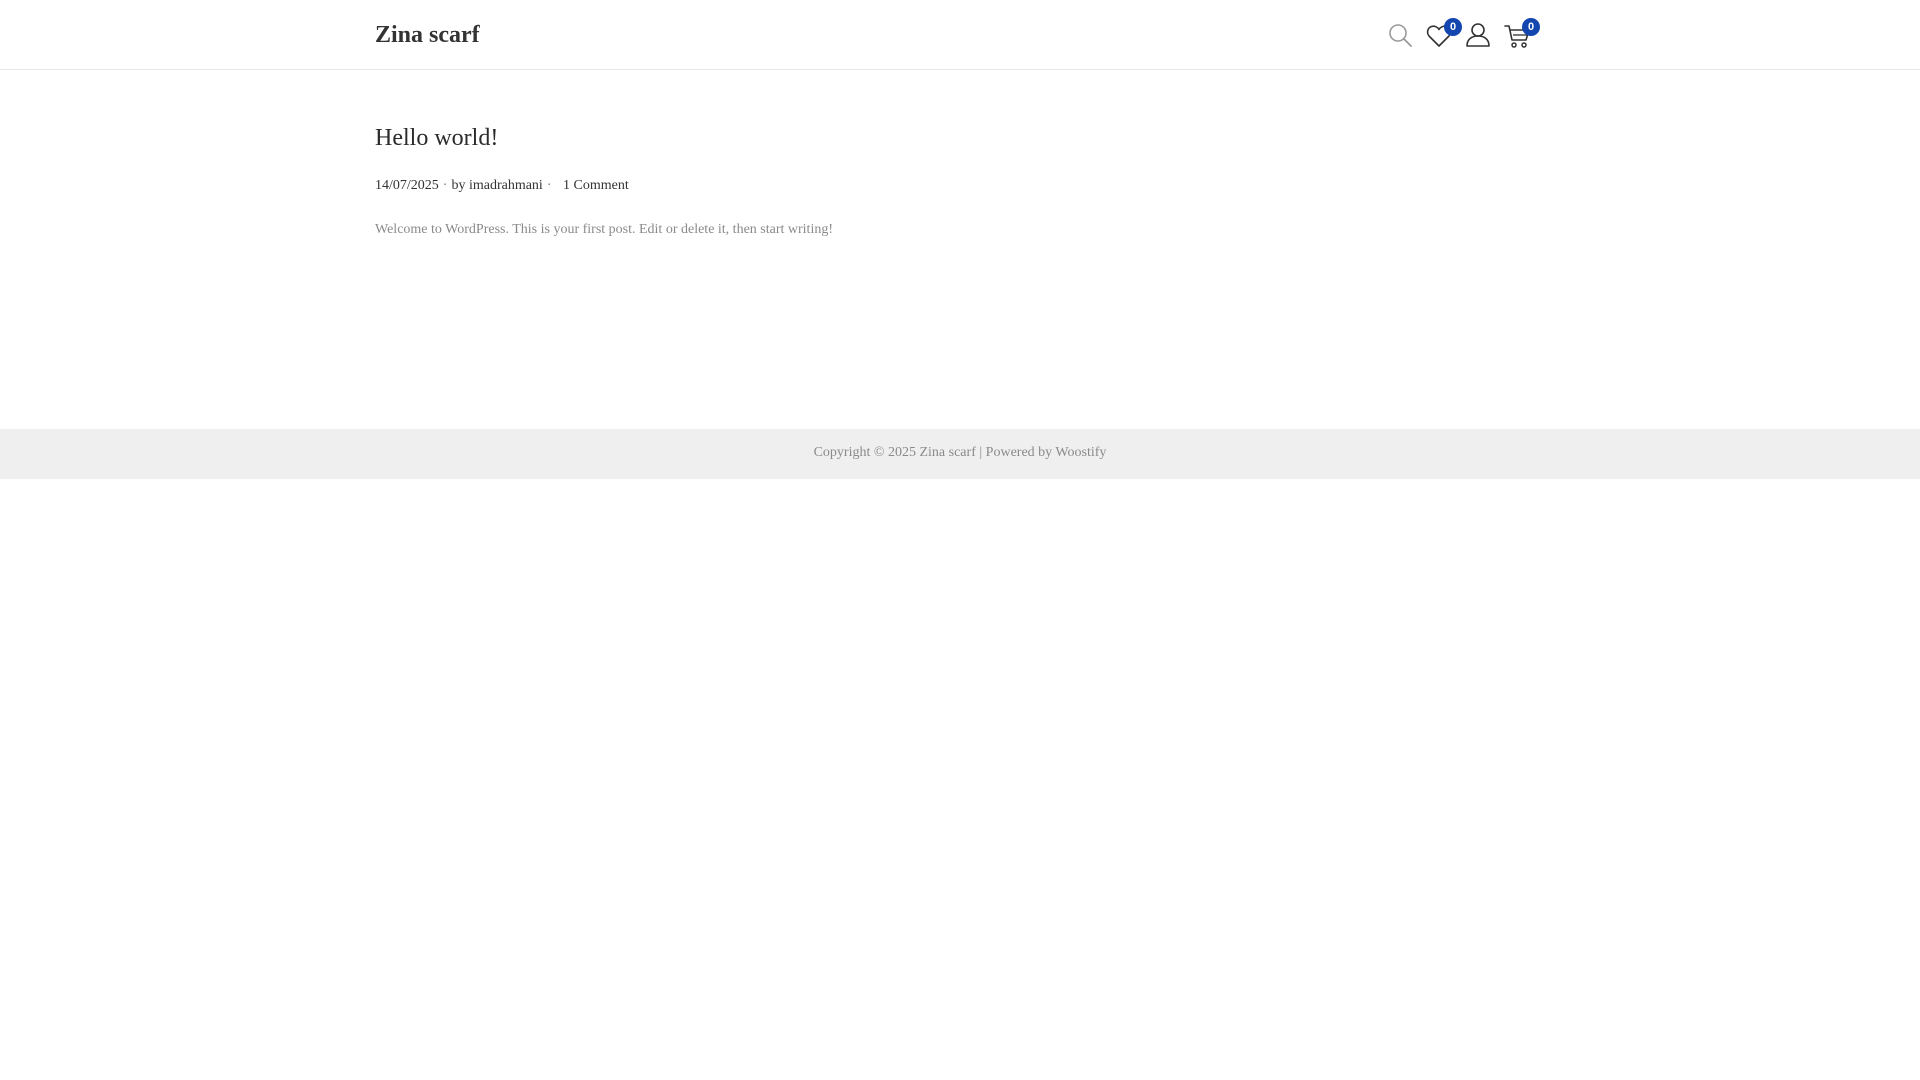 The width and height of the screenshot is (1920, 1080). Describe the element at coordinates (1531, 27) in the screenshot. I see `cart-count-badge: 0` at that location.